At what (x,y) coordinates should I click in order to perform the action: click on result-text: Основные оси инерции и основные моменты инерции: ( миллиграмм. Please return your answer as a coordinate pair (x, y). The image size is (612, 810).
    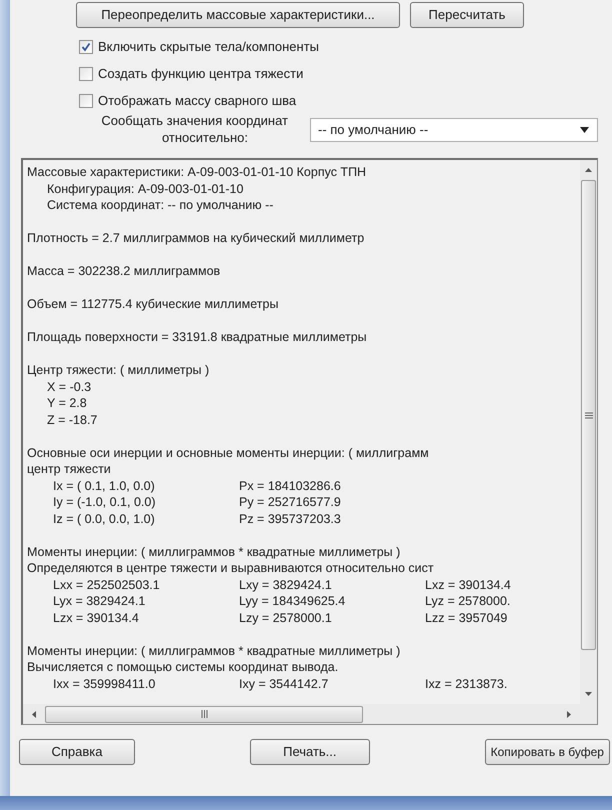
    Looking at the image, I should click on (228, 452).